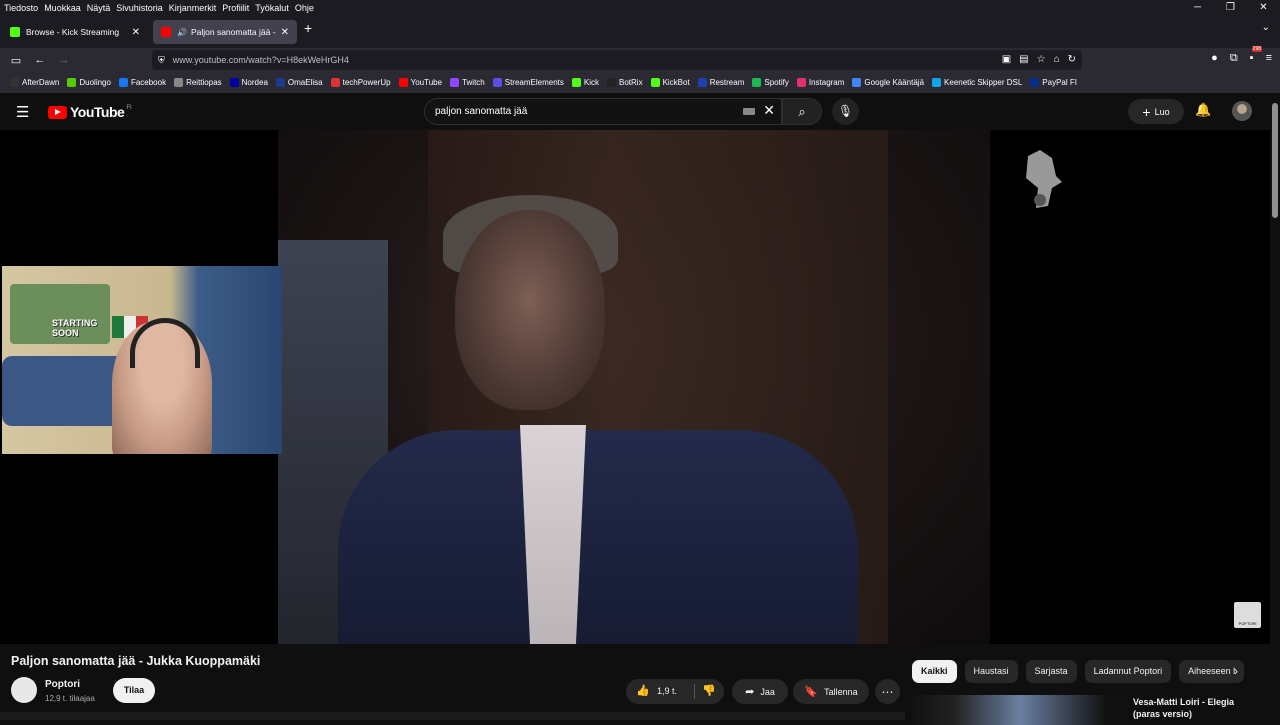 The height and width of the screenshot is (725, 1280). Describe the element at coordinates (204, 82) in the screenshot. I see `bookmark-label: Reittiopas` at that location.